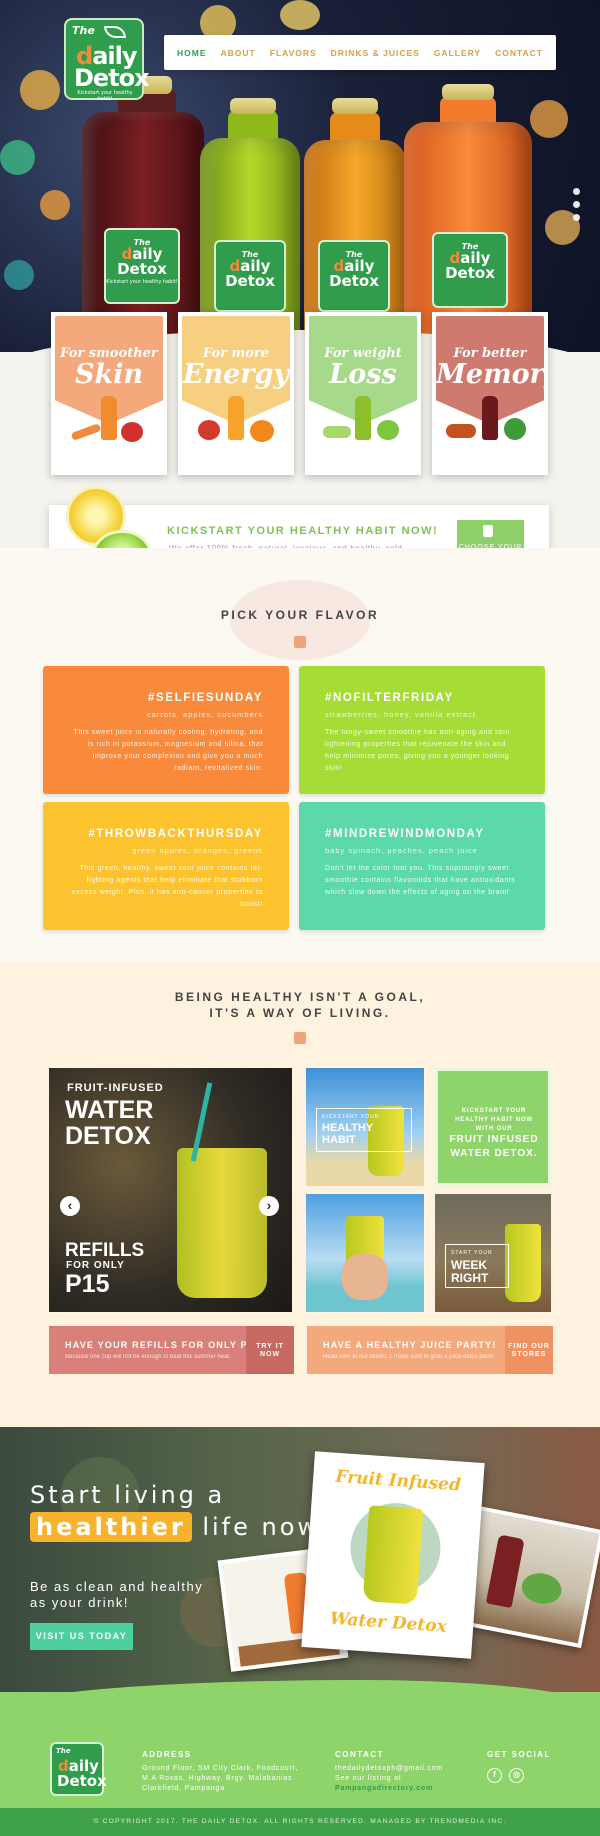 The width and height of the screenshot is (600, 1836). What do you see at coordinates (204, 714) in the screenshot?
I see `flavor-ingredients: carrots, apples, cucumbers` at bounding box center [204, 714].